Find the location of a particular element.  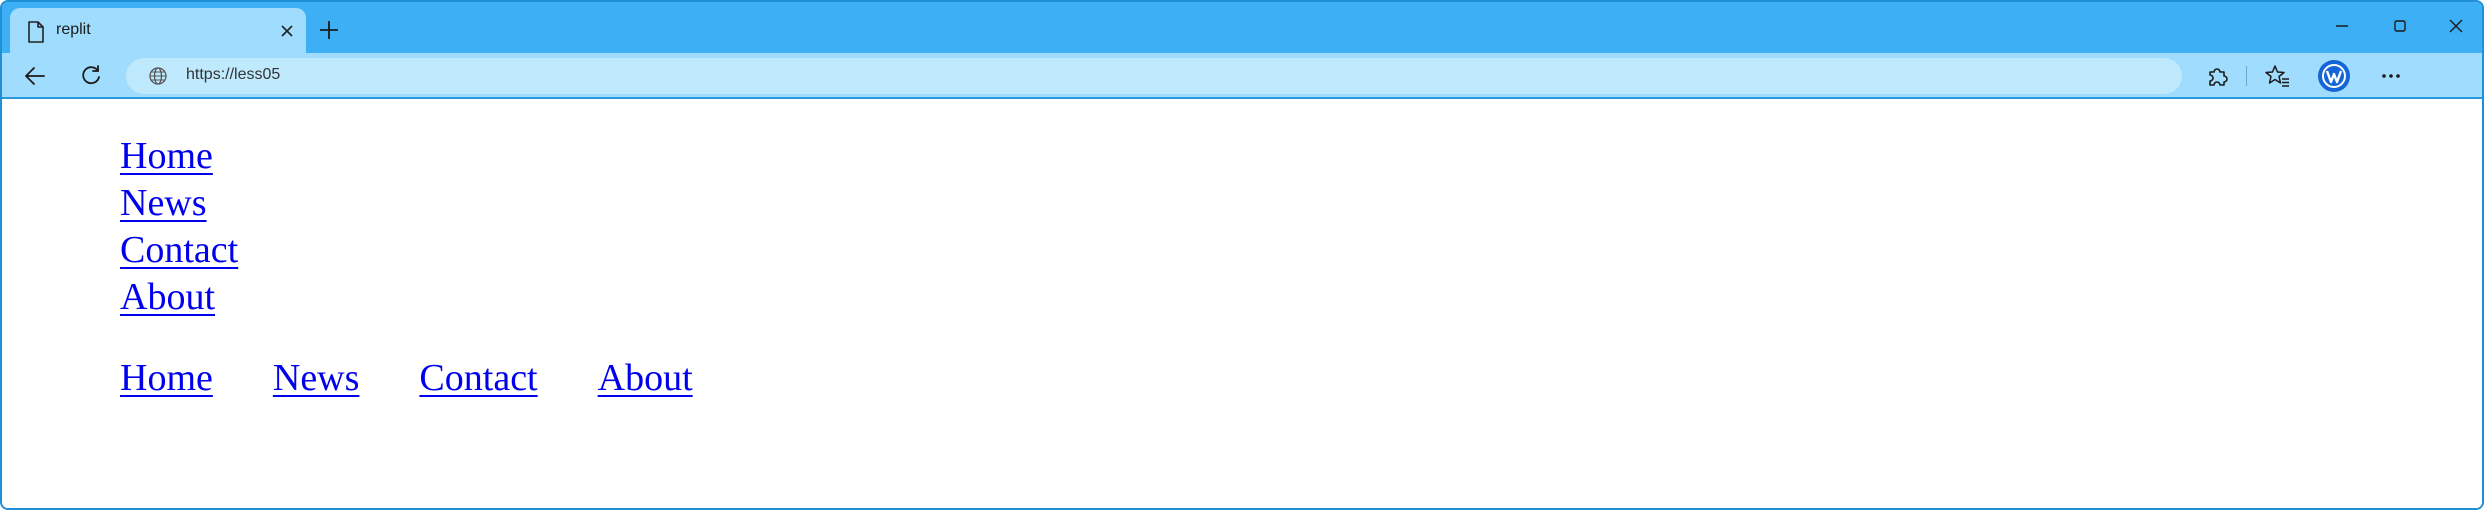

vertical-nav-item: Home is located at coordinates (179, 156).